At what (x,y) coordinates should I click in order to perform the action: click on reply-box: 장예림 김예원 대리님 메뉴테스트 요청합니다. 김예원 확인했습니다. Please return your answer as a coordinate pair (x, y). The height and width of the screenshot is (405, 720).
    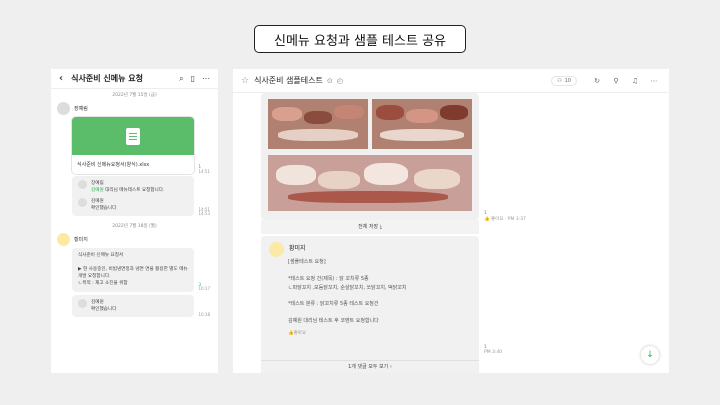
    Looking at the image, I should click on (133, 196).